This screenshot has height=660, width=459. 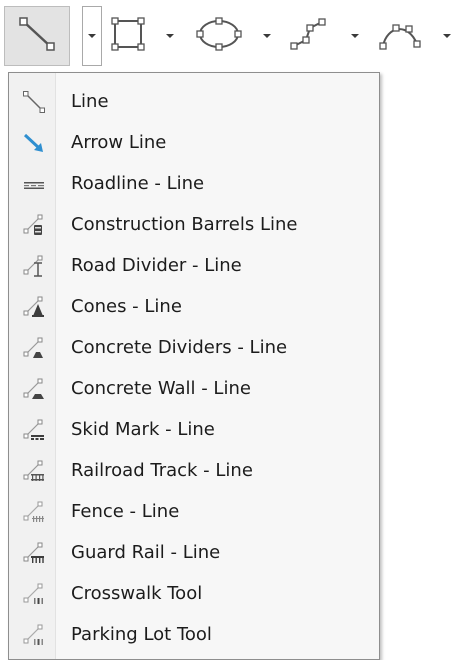 I want to click on menu-item-label: Skid Mark - Line, so click(x=143, y=429).